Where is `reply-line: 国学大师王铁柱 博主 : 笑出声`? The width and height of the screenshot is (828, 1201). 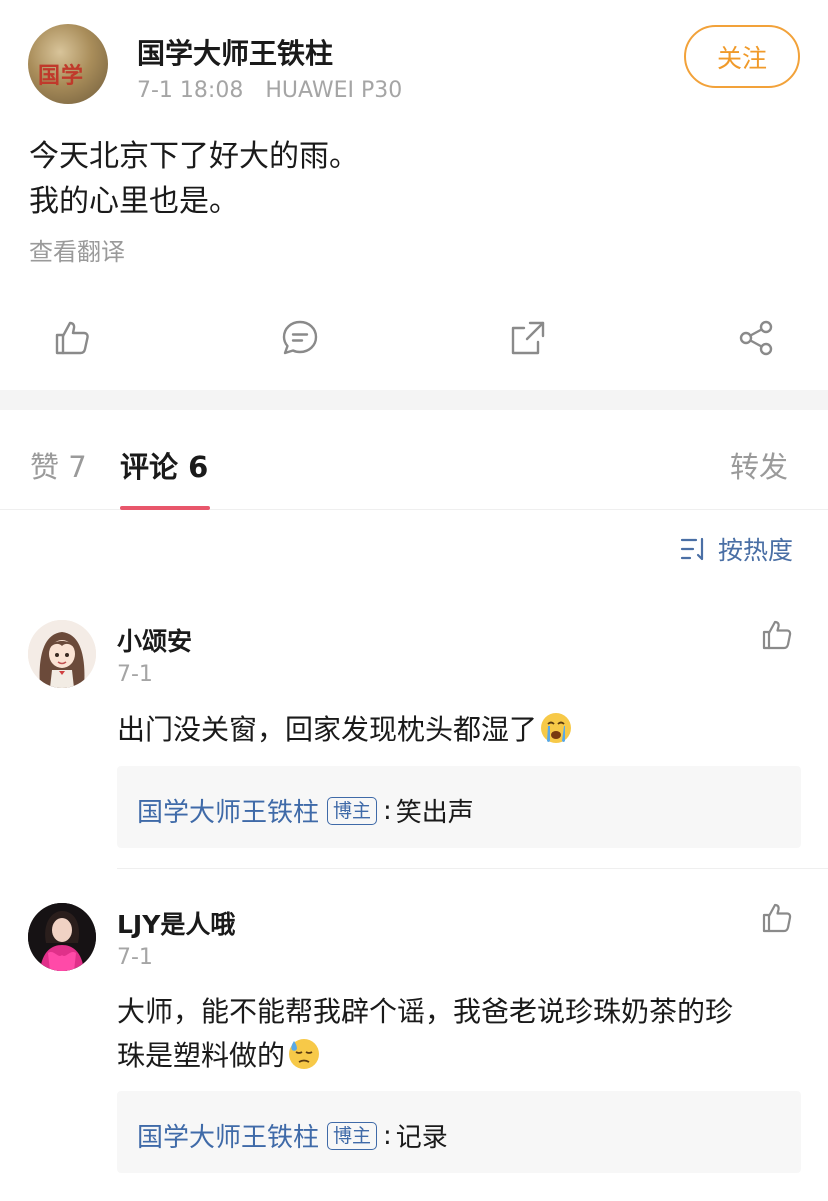 reply-line: 国学大师王铁柱 博主 : 笑出声 is located at coordinates (305, 810).